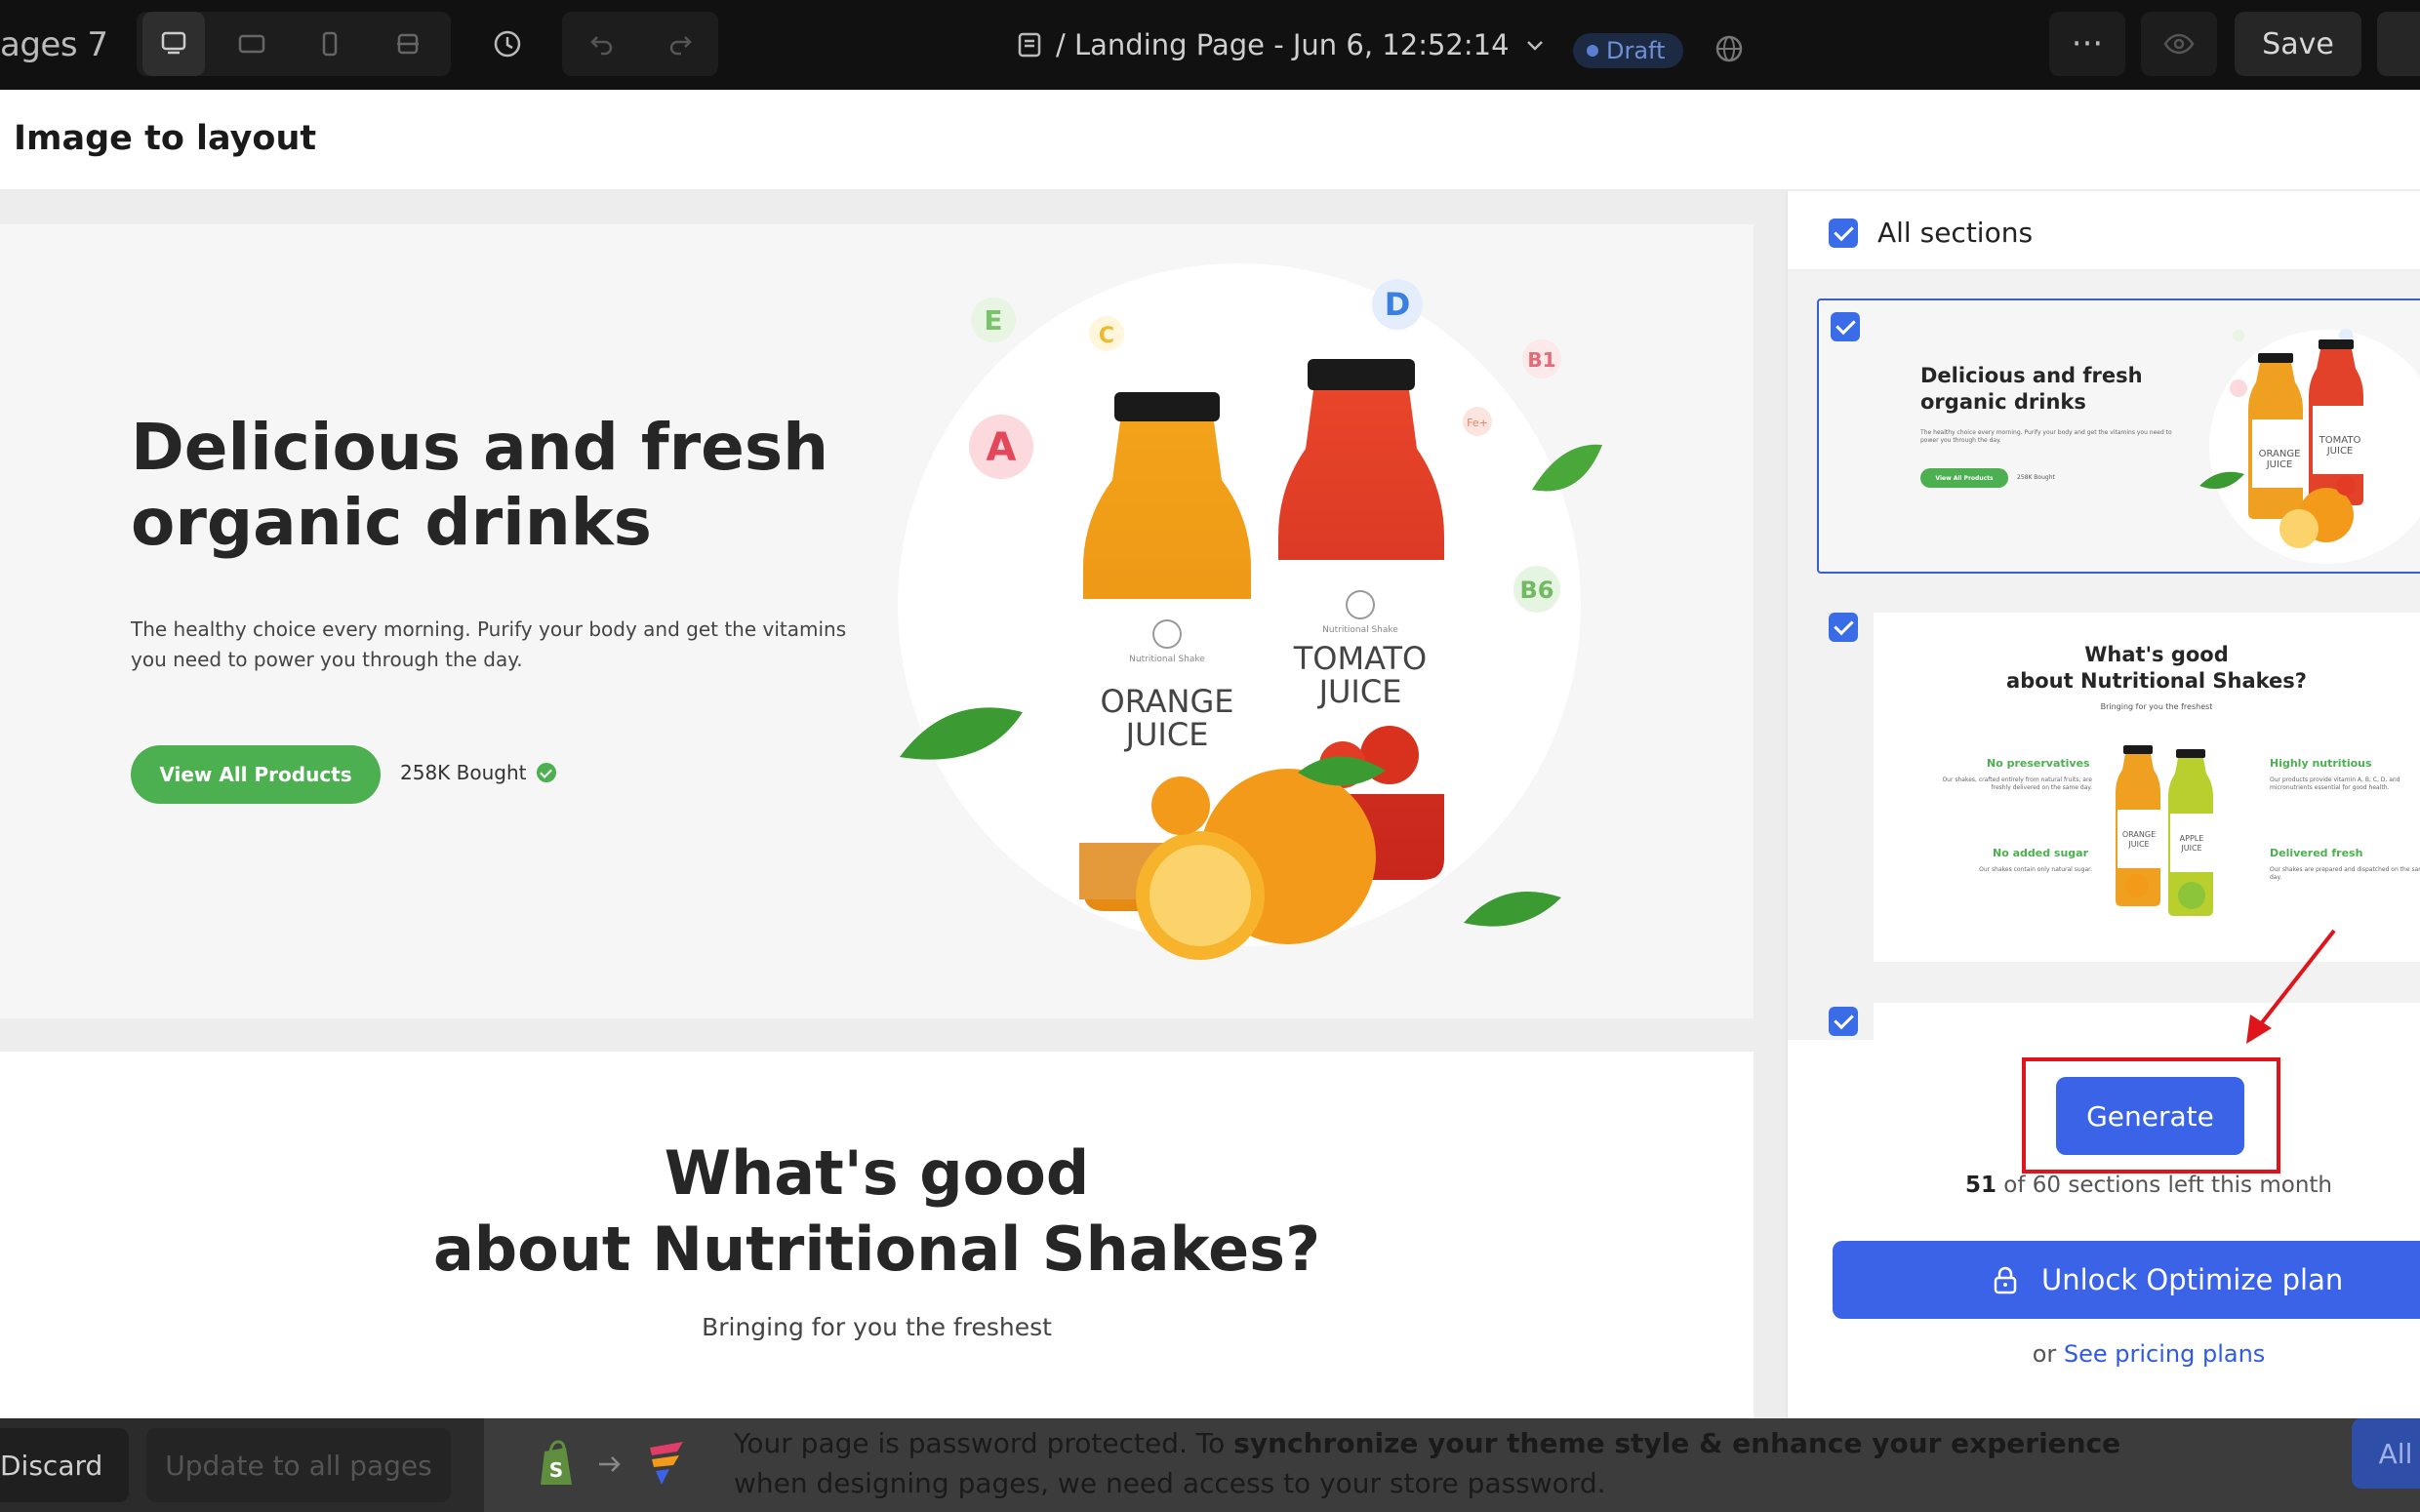 The image size is (2420, 1512). What do you see at coordinates (2321, 763) in the screenshot?
I see `thumb-feature-title: Highly nutritious` at bounding box center [2321, 763].